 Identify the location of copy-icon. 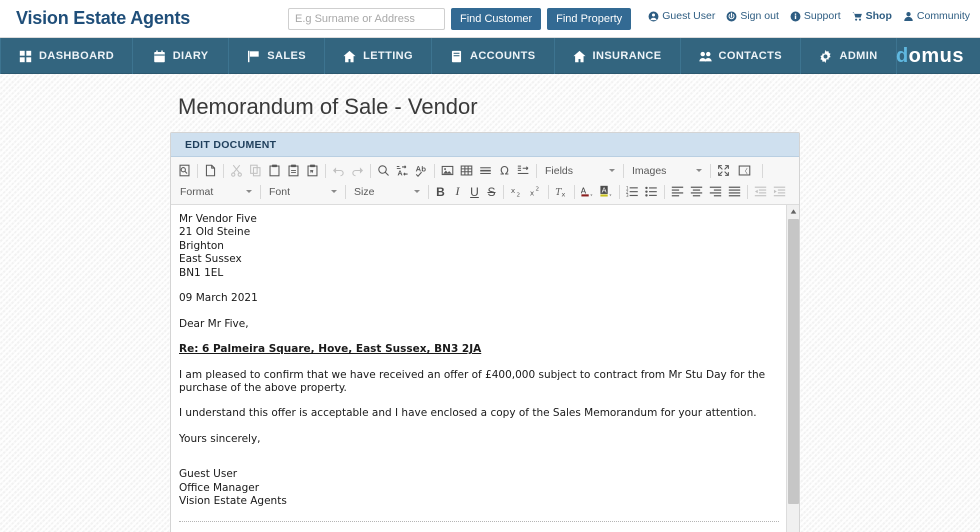
(255, 171).